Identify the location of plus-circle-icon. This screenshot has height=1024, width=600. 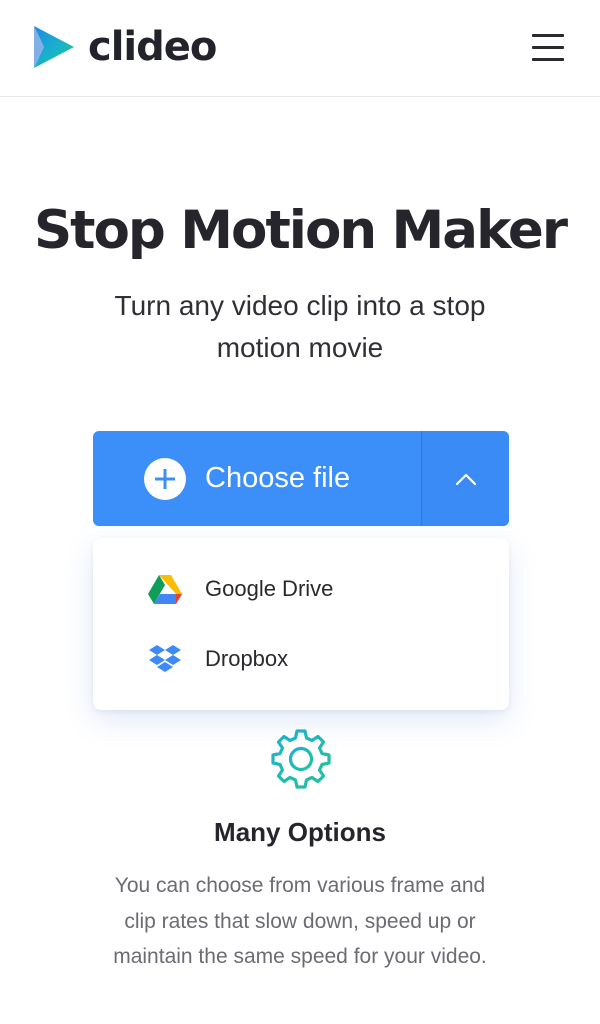
(165, 478).